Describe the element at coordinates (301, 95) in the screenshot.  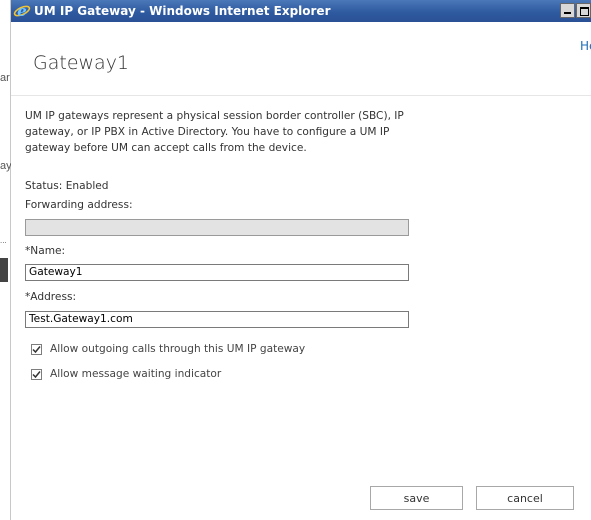
I see `header-divider` at that location.